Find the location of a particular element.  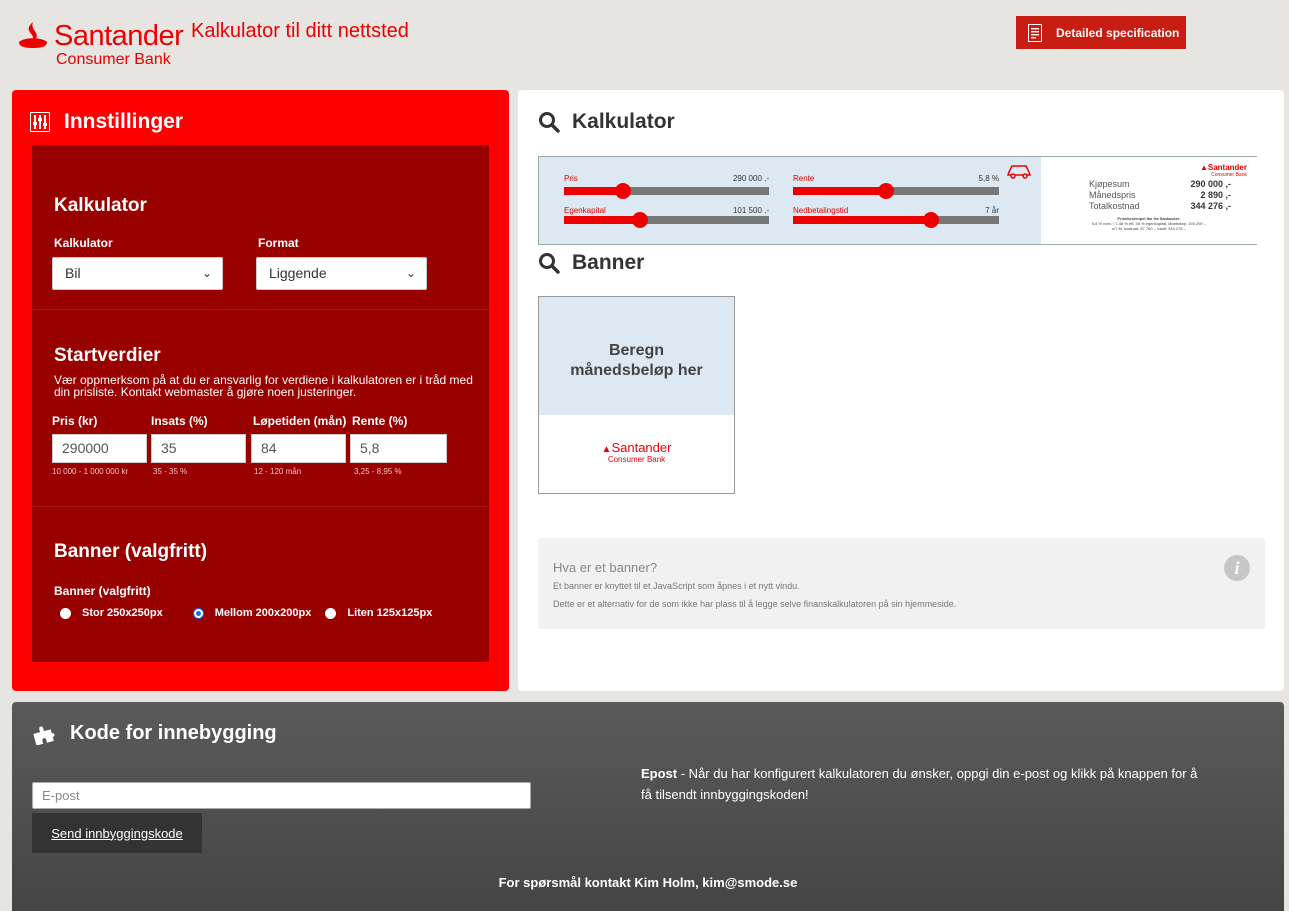

radio-small is located at coordinates (331, 613).